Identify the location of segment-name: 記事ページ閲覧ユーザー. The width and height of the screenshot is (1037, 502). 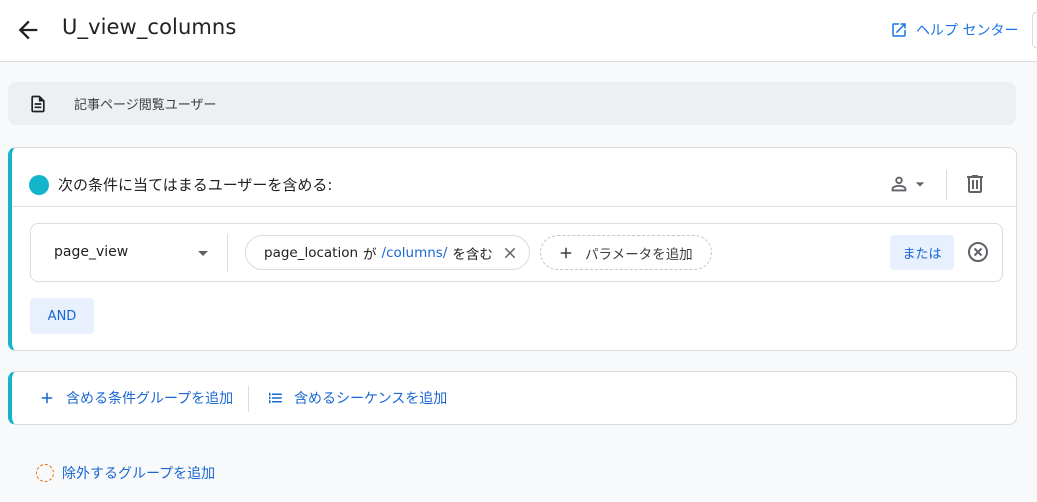
(145, 105).